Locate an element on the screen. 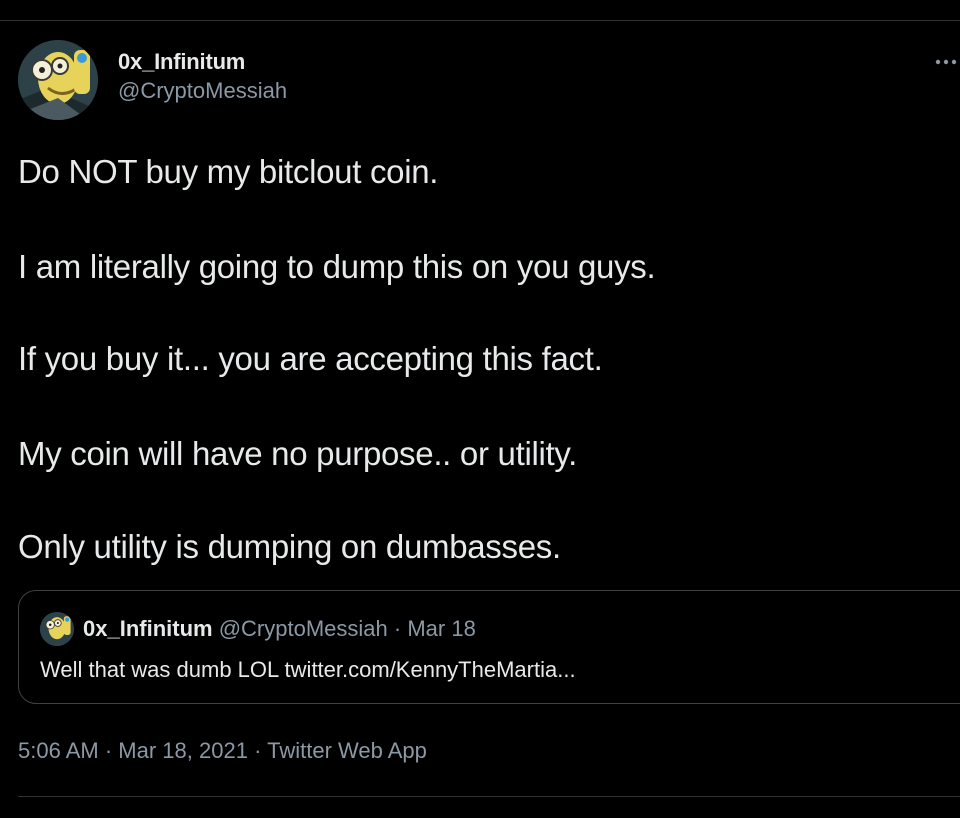 Image resolution: width=960 pixels, height=818 pixels. tweet-metadata: 5:06 AM · Mar 18, 2021 · Twitter Web App is located at coordinates (222, 751).